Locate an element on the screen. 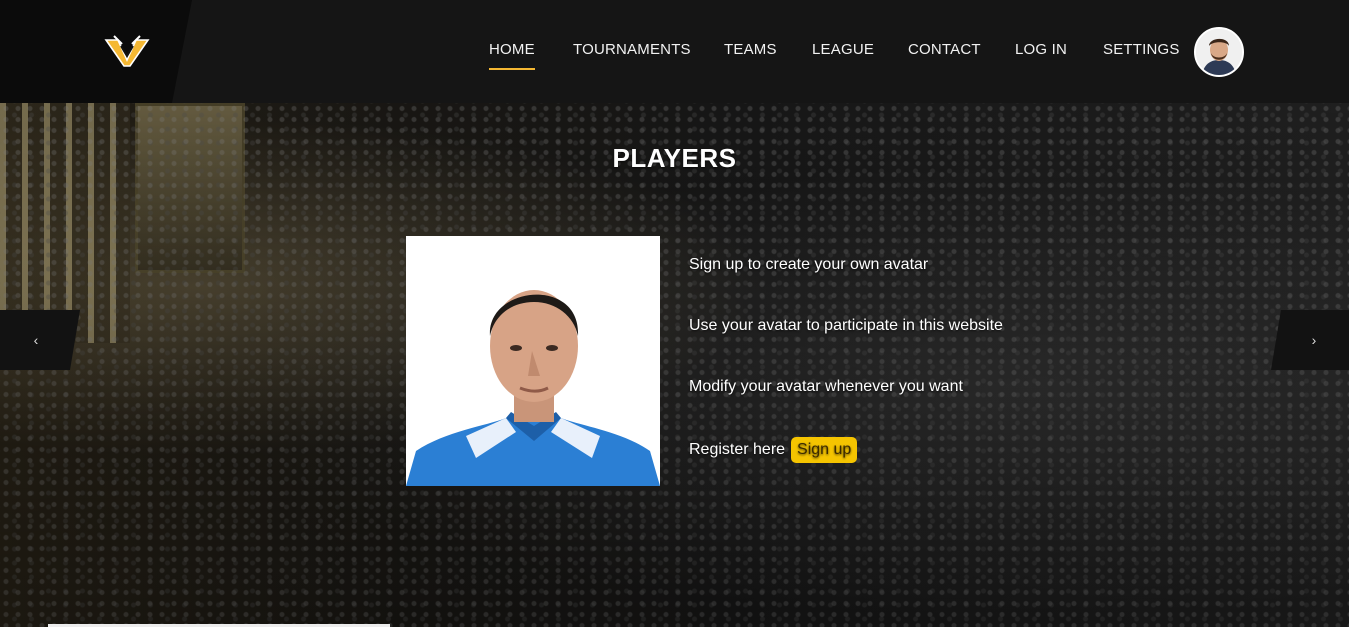  nav-item-contact: CONTACT is located at coordinates (944, 49).